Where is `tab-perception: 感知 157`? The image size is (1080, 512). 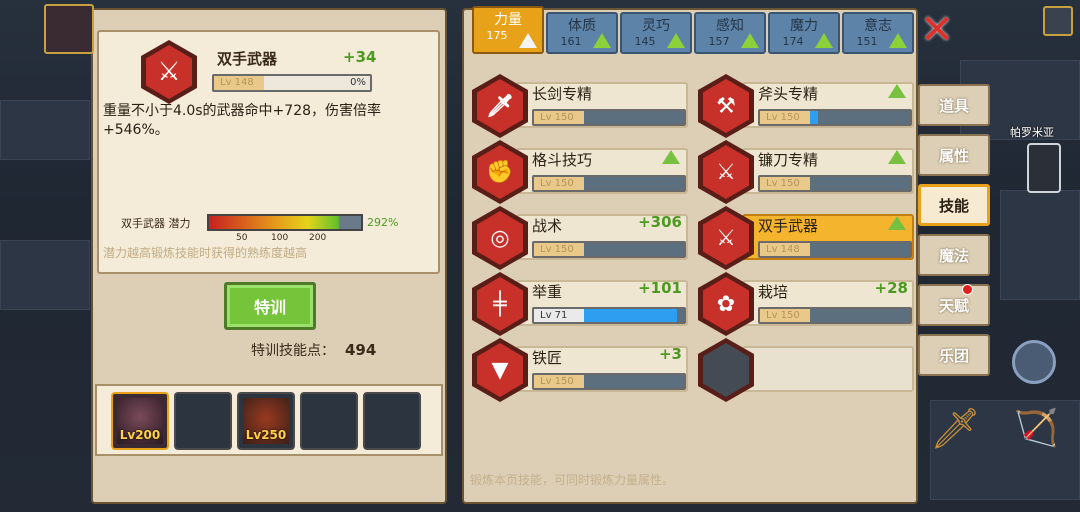
tab-perception: 感知 157 is located at coordinates (730, 33).